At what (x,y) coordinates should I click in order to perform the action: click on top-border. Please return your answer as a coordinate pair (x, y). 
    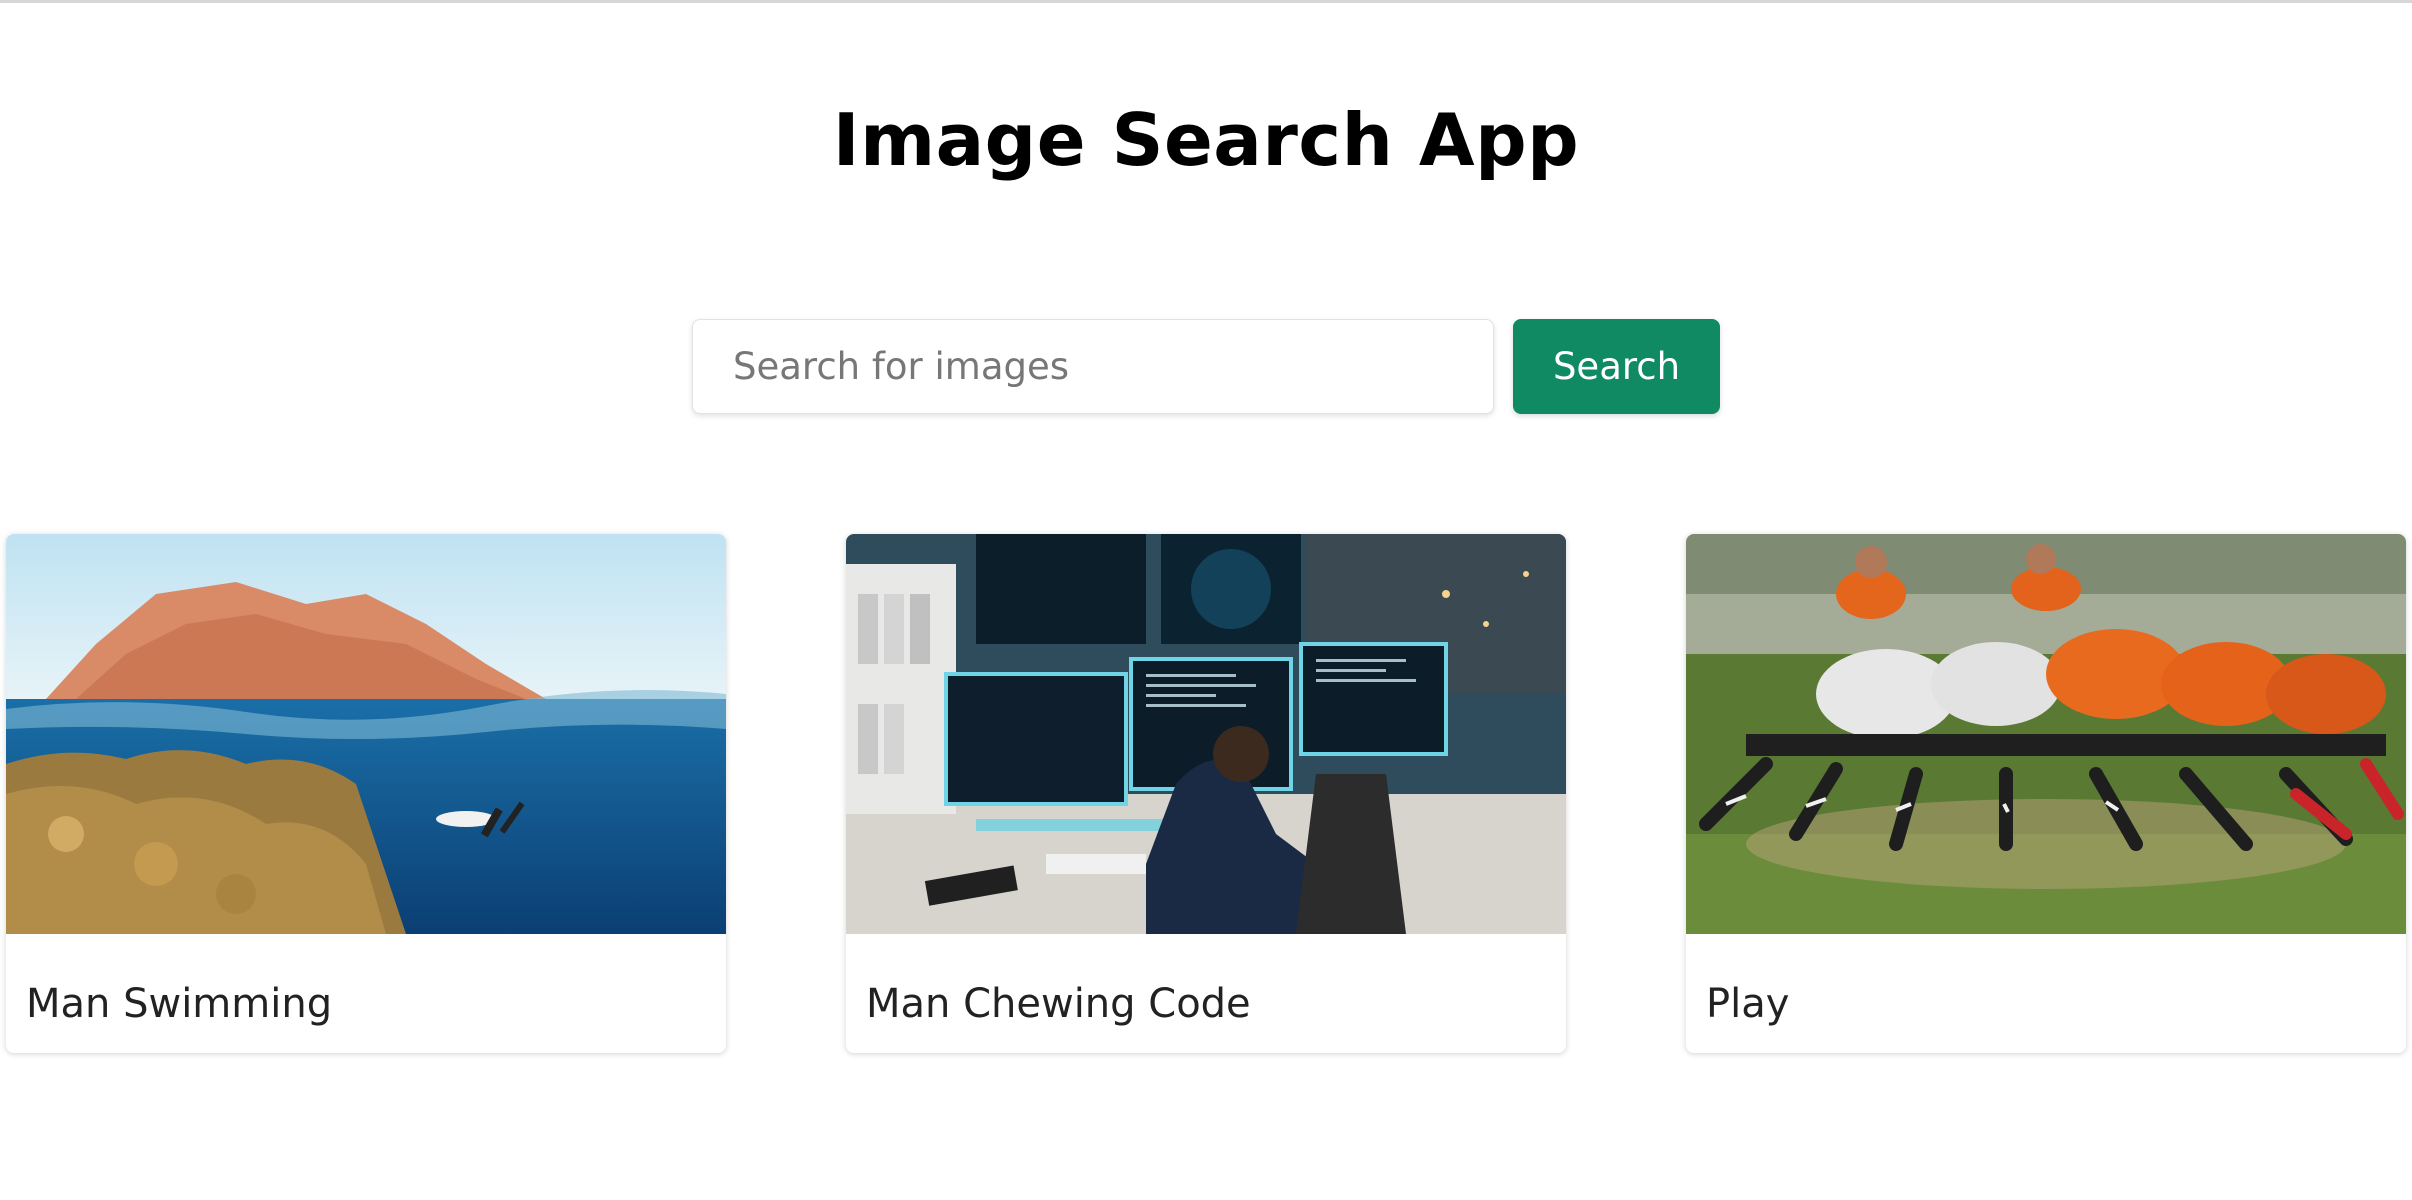
    Looking at the image, I should click on (1206, 1).